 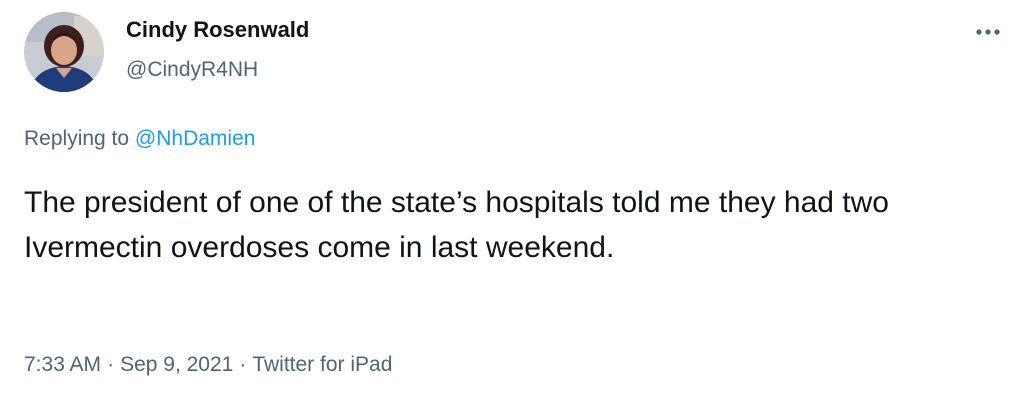 I want to click on tweet-time: 7:33 AM, so click(x=62, y=364).